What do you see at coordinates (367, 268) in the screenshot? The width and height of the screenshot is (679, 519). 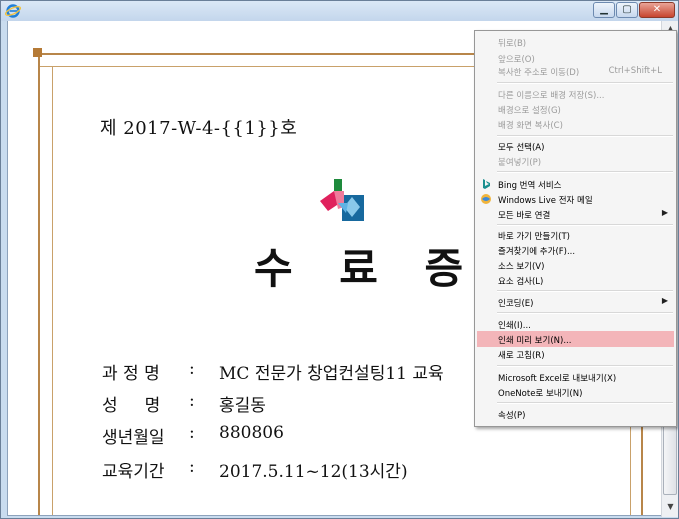 I see `certificate-title: 수 료 증` at bounding box center [367, 268].